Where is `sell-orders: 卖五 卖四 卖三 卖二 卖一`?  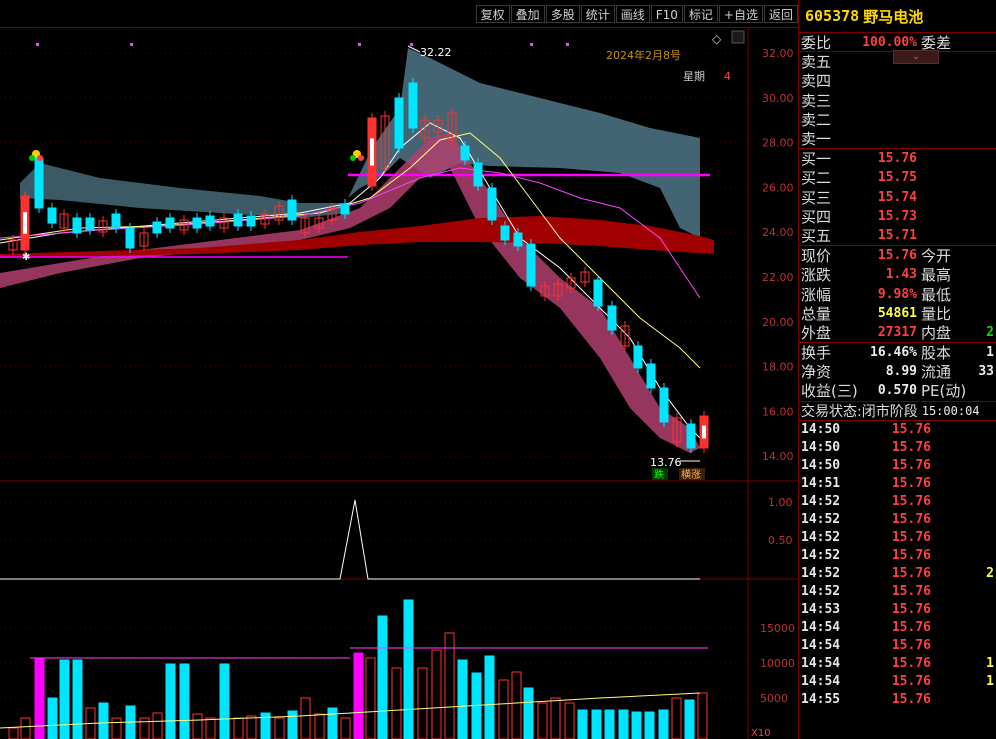 sell-orders: 卖五 卖四 卖三 卖二 卖一 is located at coordinates (897, 99).